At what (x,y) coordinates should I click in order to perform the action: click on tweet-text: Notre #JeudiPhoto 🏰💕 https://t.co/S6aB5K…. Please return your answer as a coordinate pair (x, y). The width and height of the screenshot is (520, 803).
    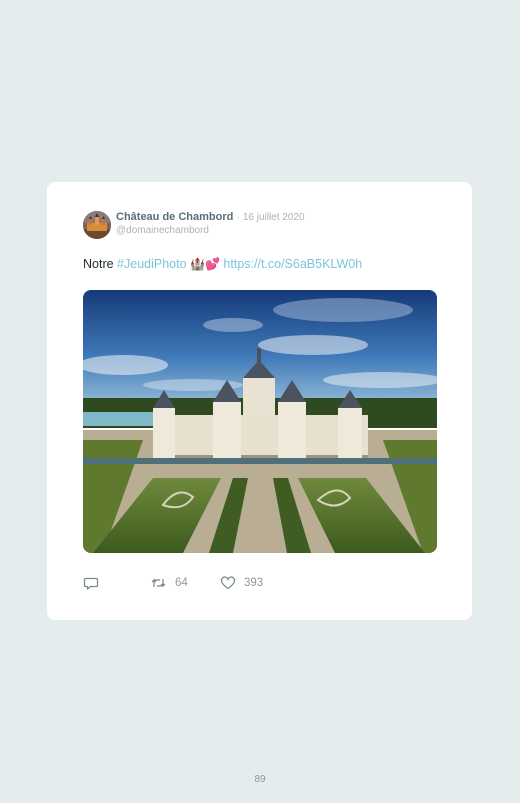
    Looking at the image, I should click on (222, 264).